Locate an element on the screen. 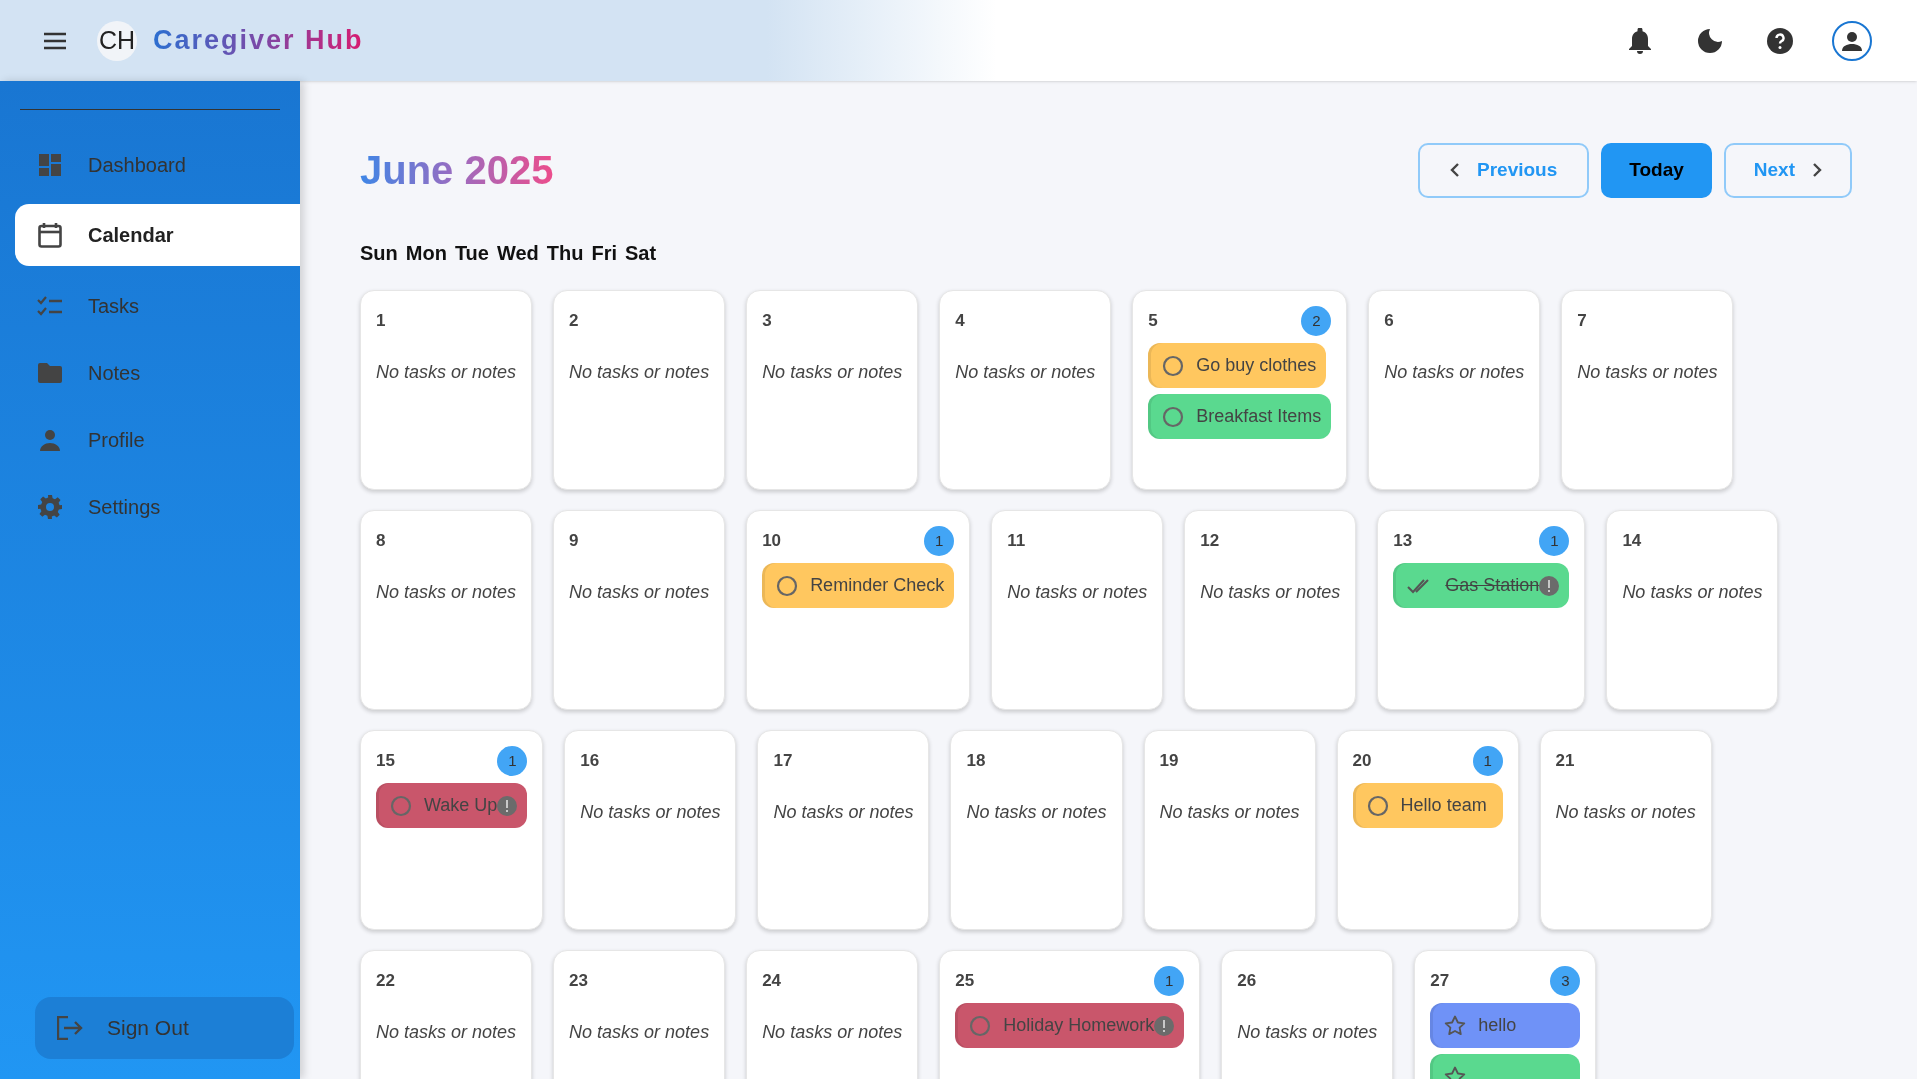 This screenshot has height=1079, width=1917. day-number: 14 is located at coordinates (1632, 541).